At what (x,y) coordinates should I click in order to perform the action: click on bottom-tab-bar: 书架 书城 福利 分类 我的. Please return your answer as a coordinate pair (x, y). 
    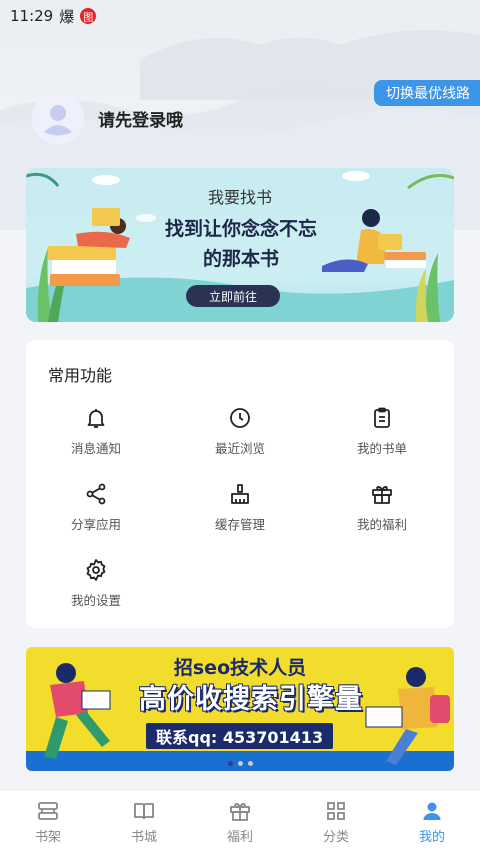
    Looking at the image, I should click on (240, 821).